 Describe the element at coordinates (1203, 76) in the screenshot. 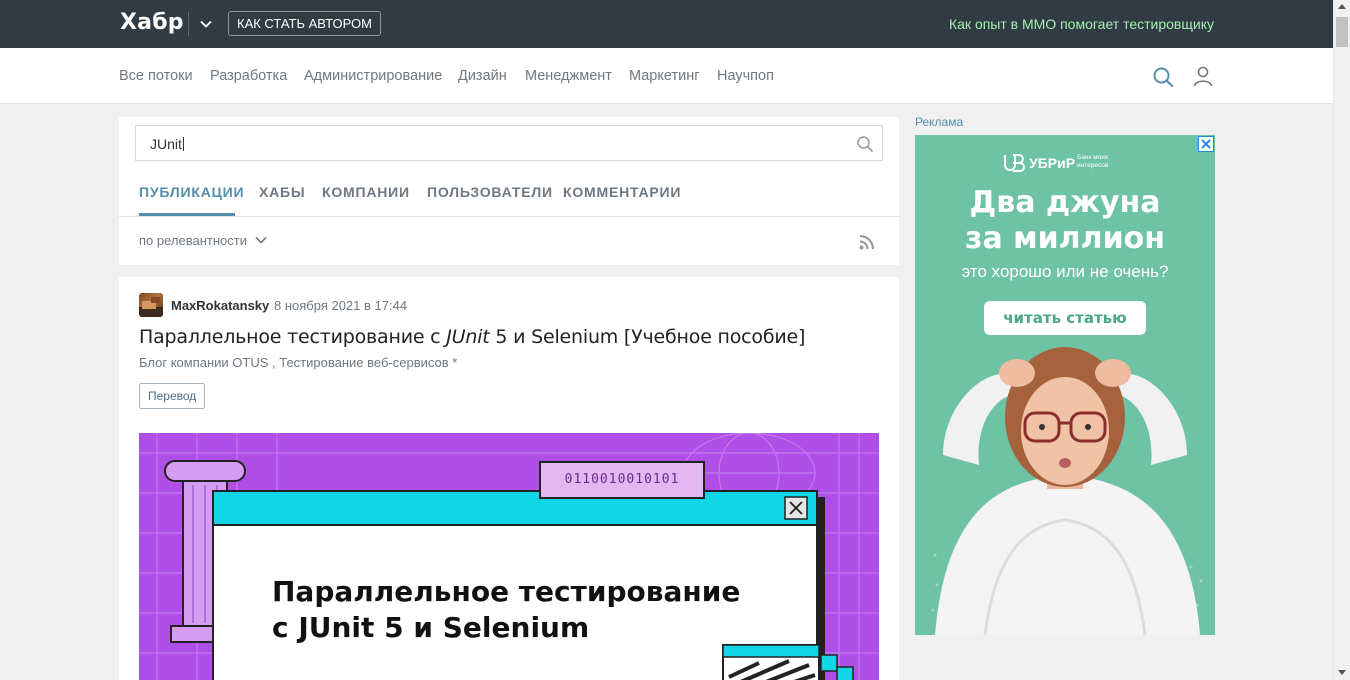

I see `user-icon` at that location.